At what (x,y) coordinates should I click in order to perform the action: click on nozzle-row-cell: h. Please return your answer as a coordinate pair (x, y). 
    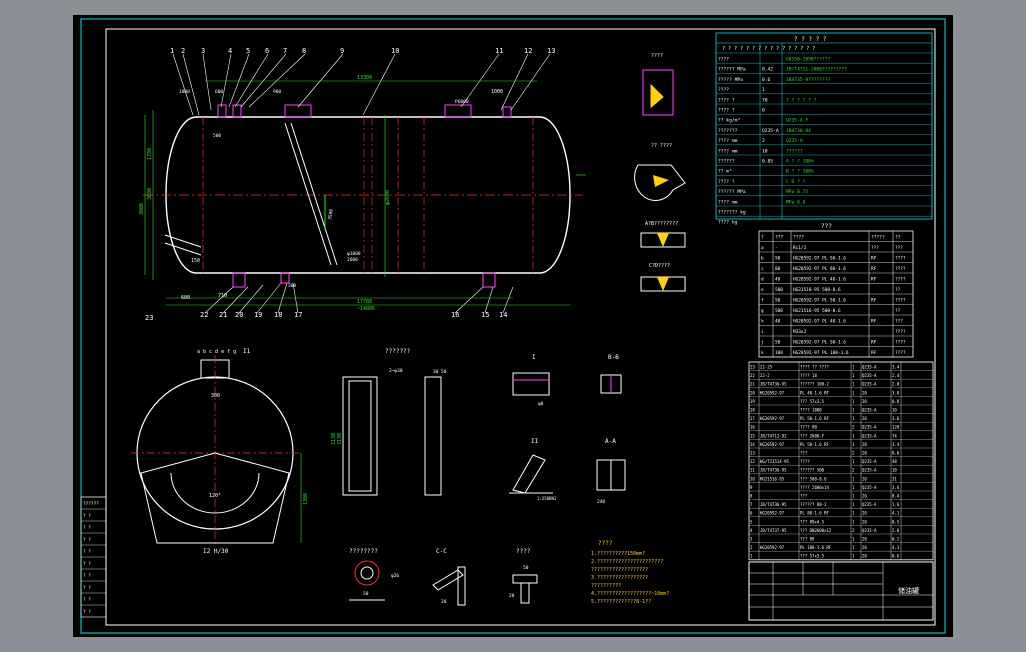
    Looking at the image, I should click on (762, 322).